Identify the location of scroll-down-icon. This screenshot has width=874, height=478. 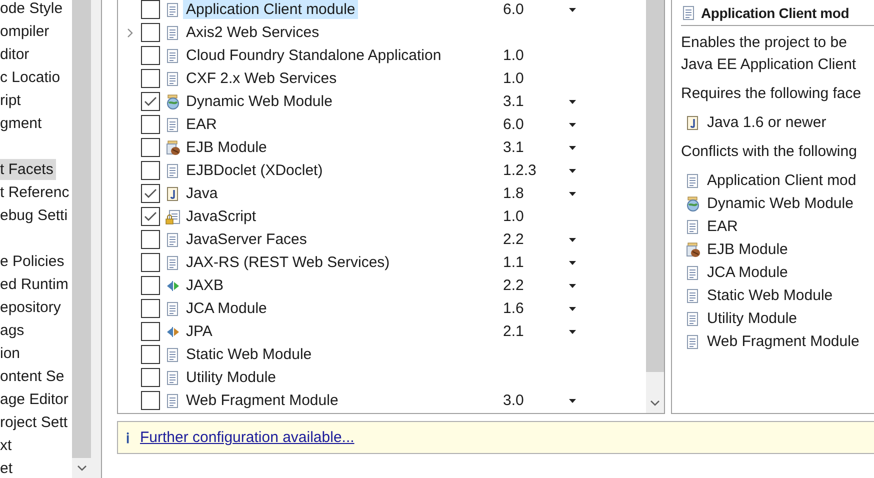
(81, 468).